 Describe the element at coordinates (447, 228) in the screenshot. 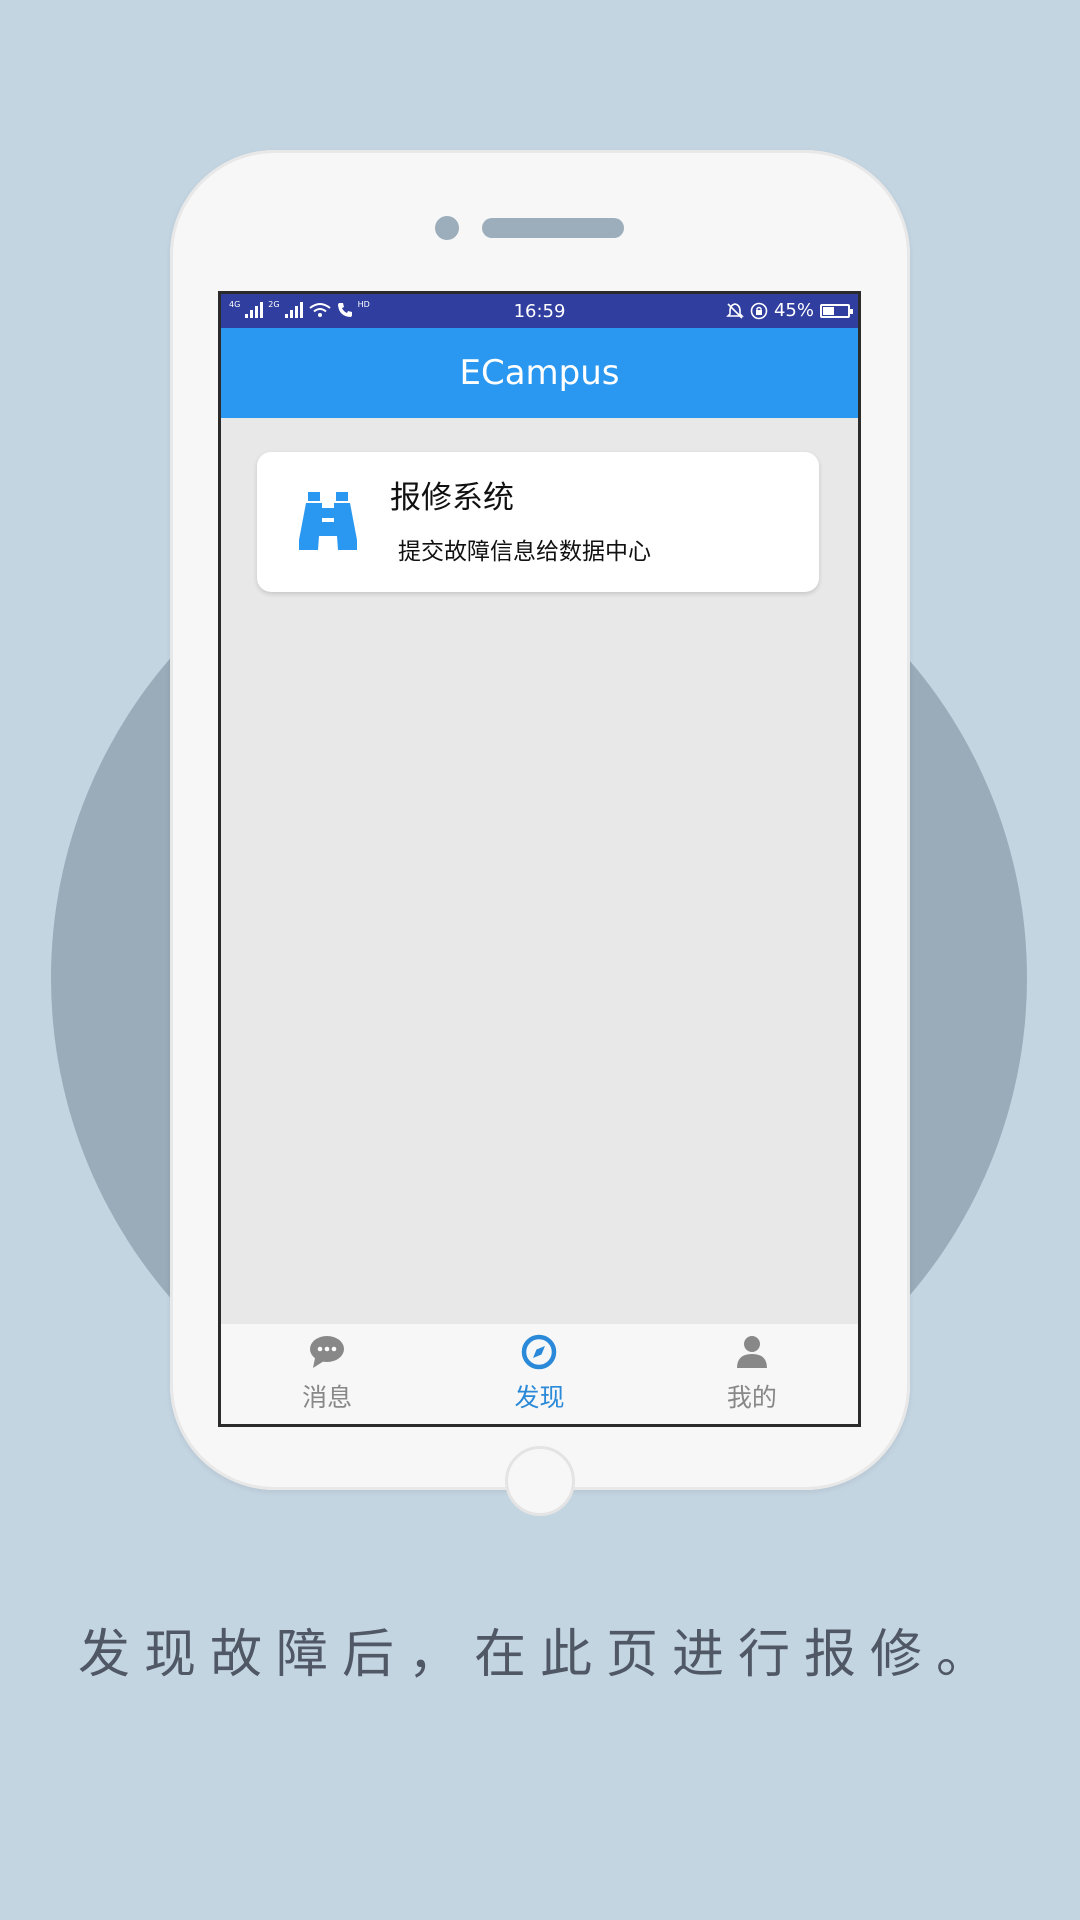

I see `front-camera` at that location.